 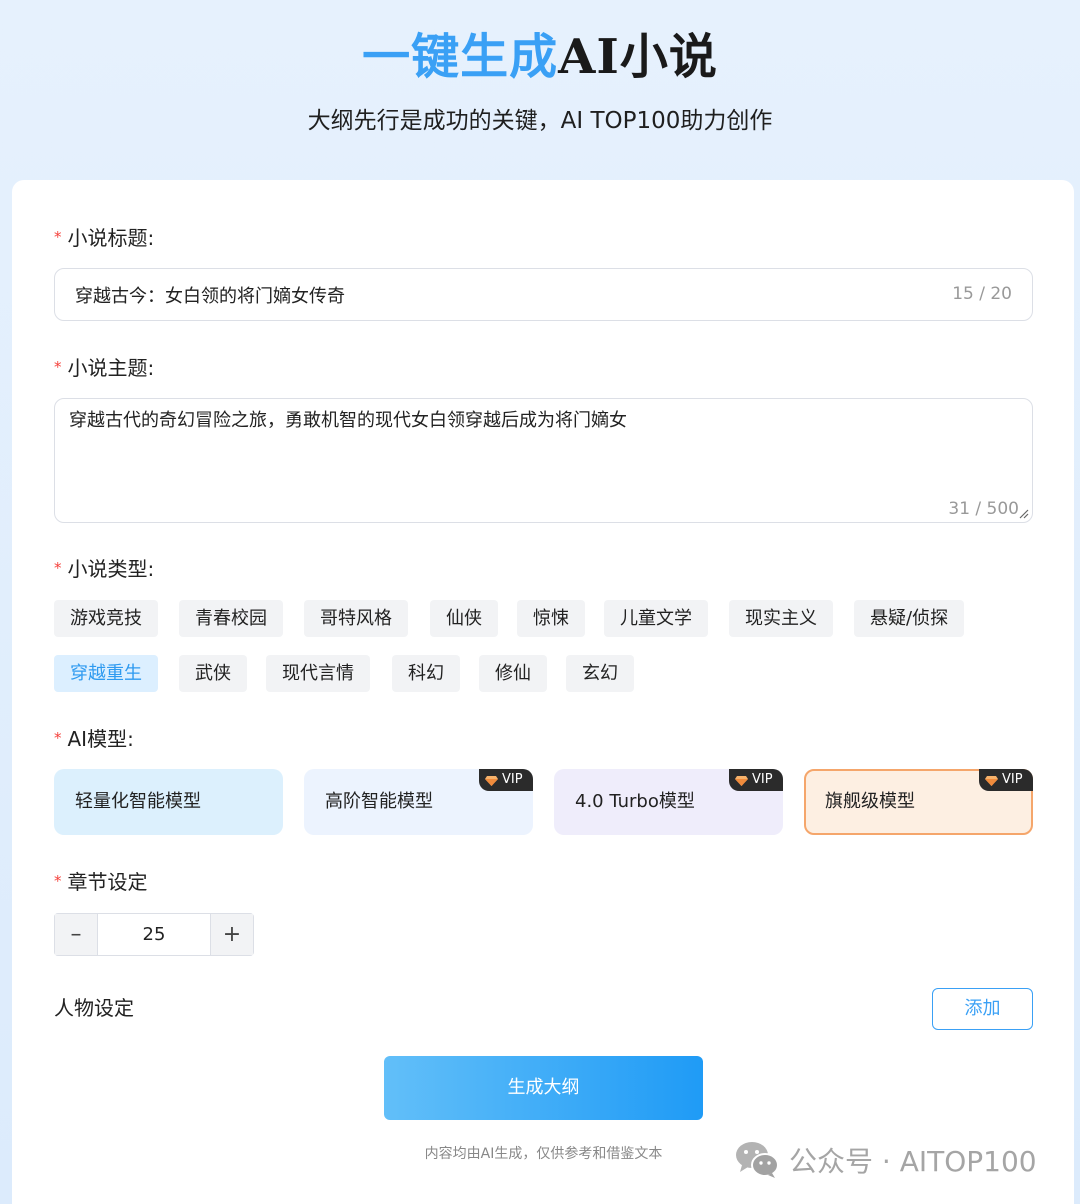 What do you see at coordinates (231, 618) in the screenshot?
I see `genre-tag: 青春校园` at bounding box center [231, 618].